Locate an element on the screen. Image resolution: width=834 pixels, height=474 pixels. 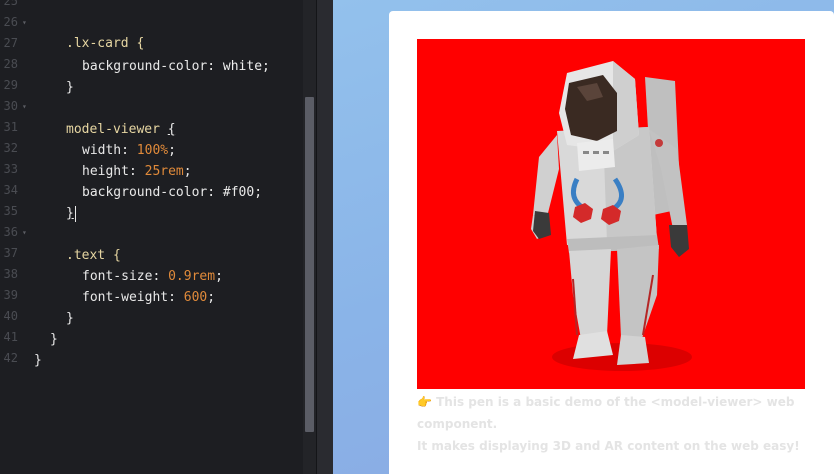
code-line-31: width: 100%; is located at coordinates (158, 138).